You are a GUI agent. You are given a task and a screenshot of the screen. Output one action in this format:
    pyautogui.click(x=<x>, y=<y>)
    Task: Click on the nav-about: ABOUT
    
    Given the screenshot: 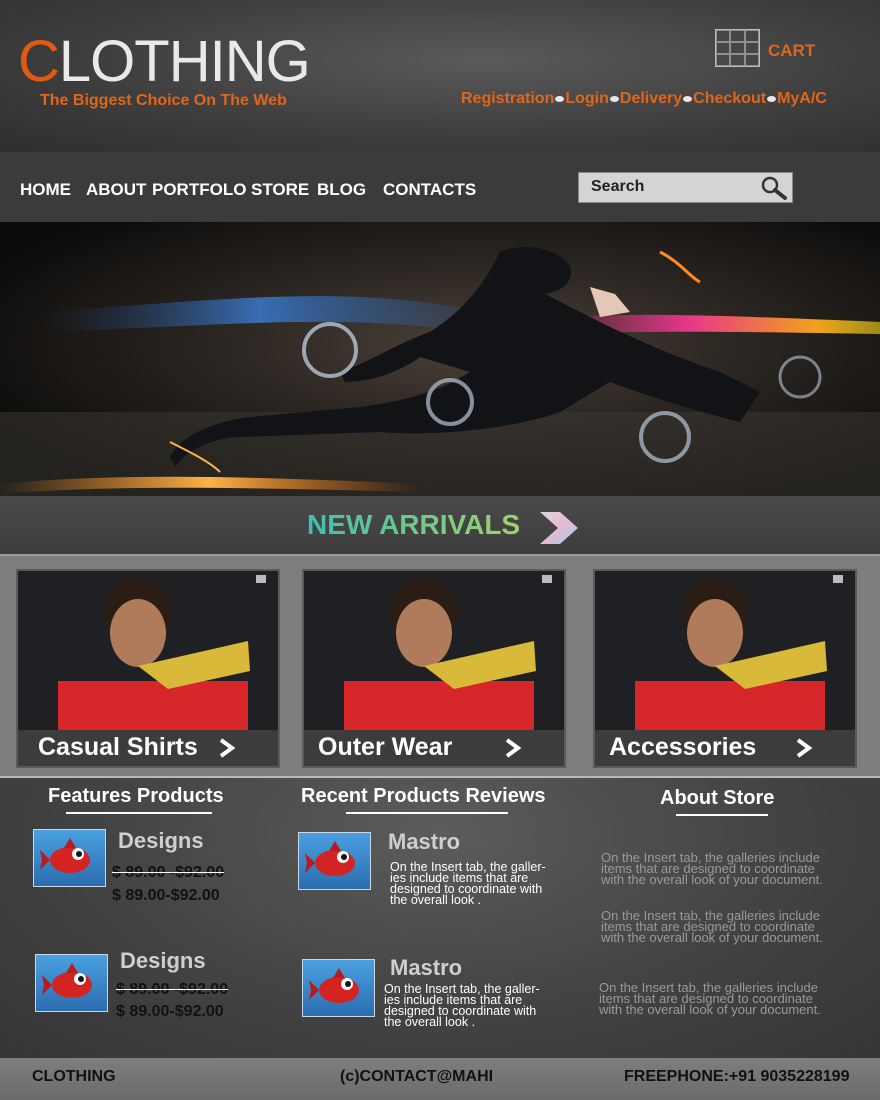 What is the action you would take?
    pyautogui.click(x=116, y=190)
    